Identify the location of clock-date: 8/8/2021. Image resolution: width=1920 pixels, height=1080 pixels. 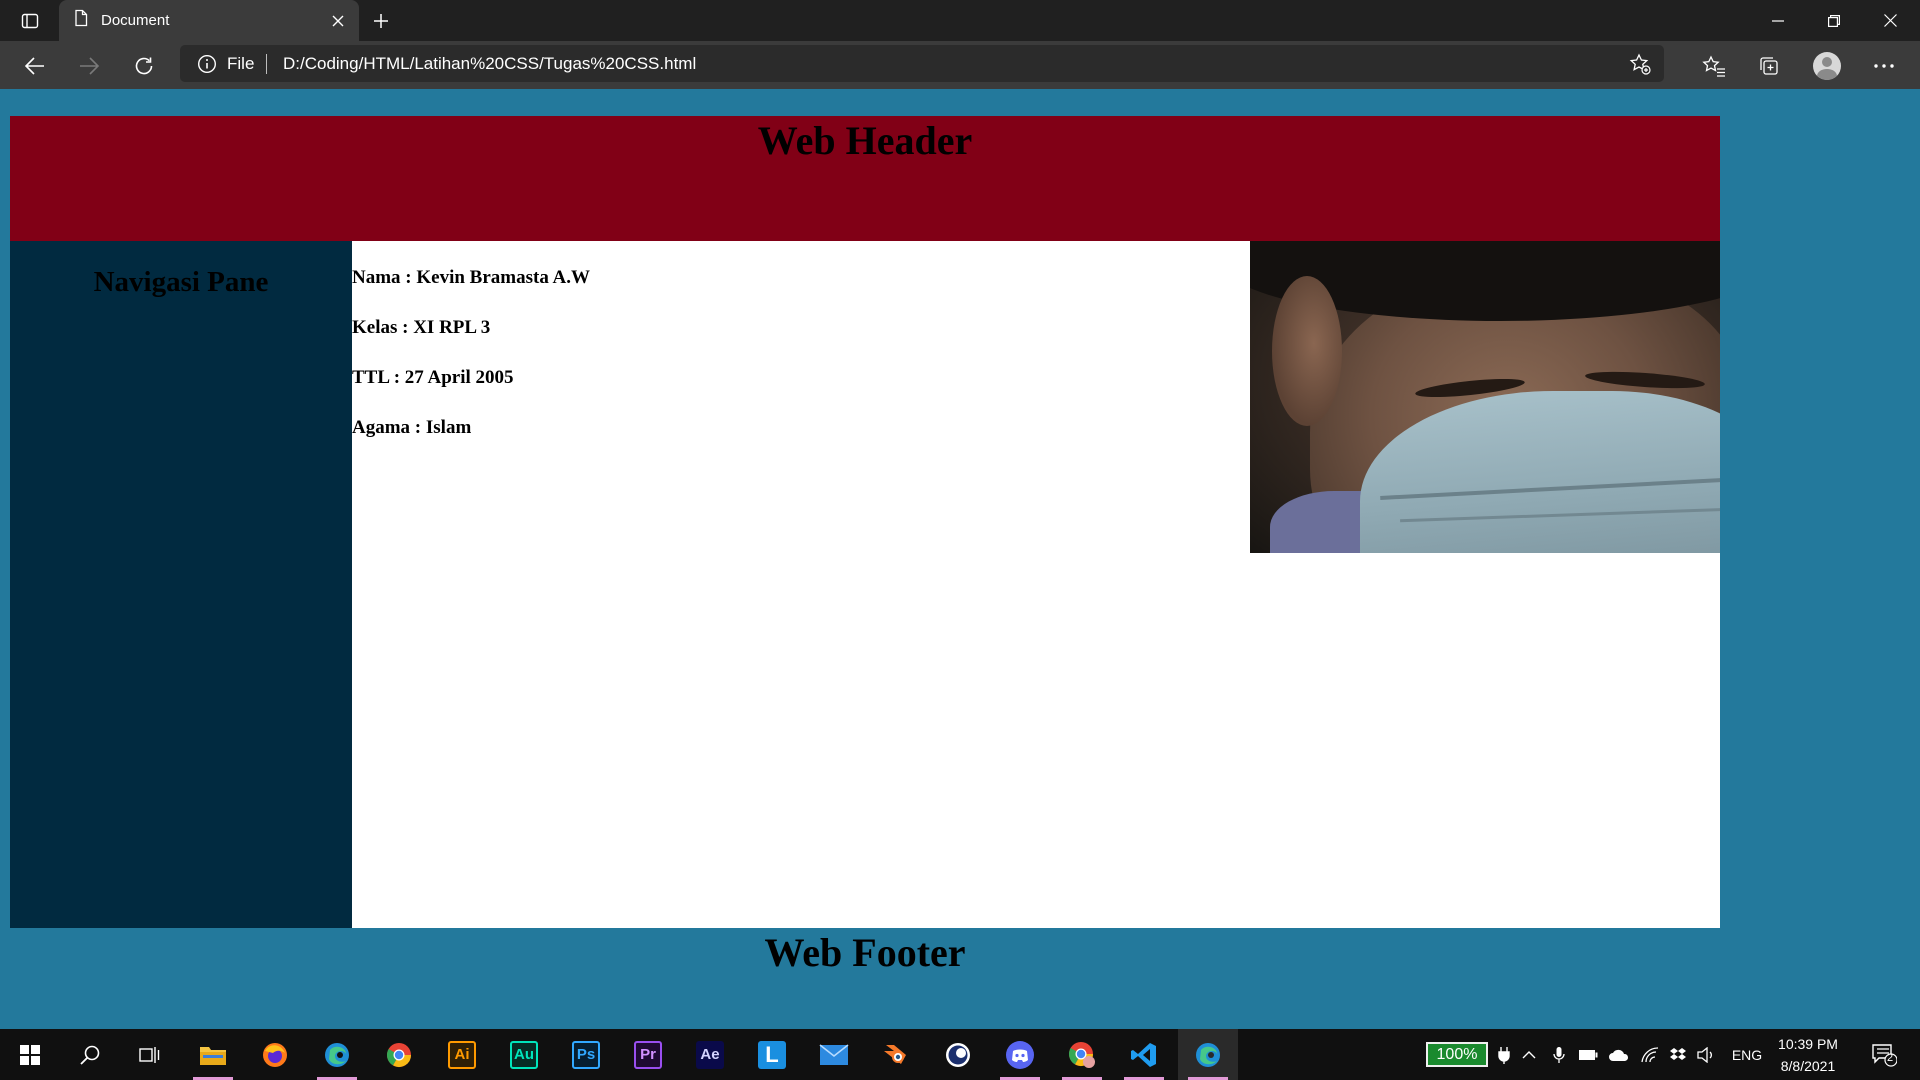
(1808, 1066).